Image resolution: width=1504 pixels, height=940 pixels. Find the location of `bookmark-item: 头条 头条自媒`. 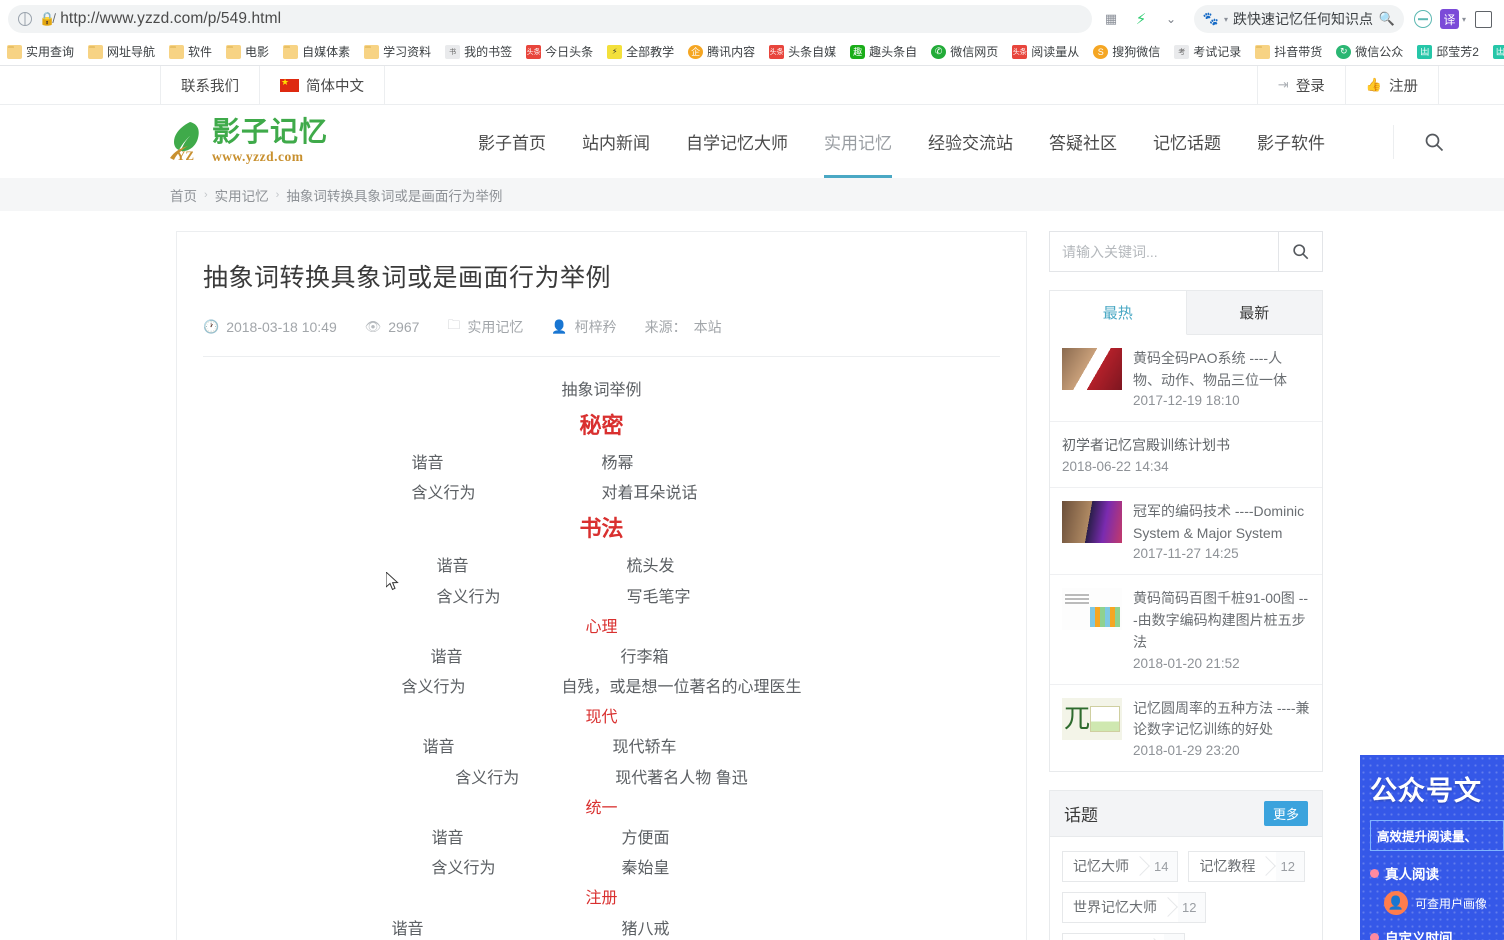

bookmark-item: 头条 头条自媒 is located at coordinates (802, 52).